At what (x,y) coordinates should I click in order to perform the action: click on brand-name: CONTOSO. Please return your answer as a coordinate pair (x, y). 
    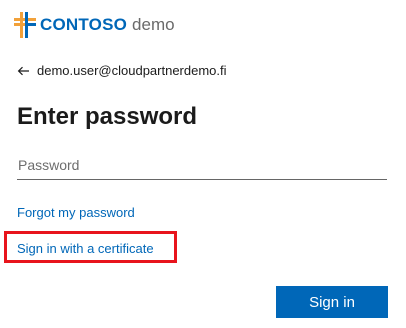
    Looking at the image, I should click on (84, 24).